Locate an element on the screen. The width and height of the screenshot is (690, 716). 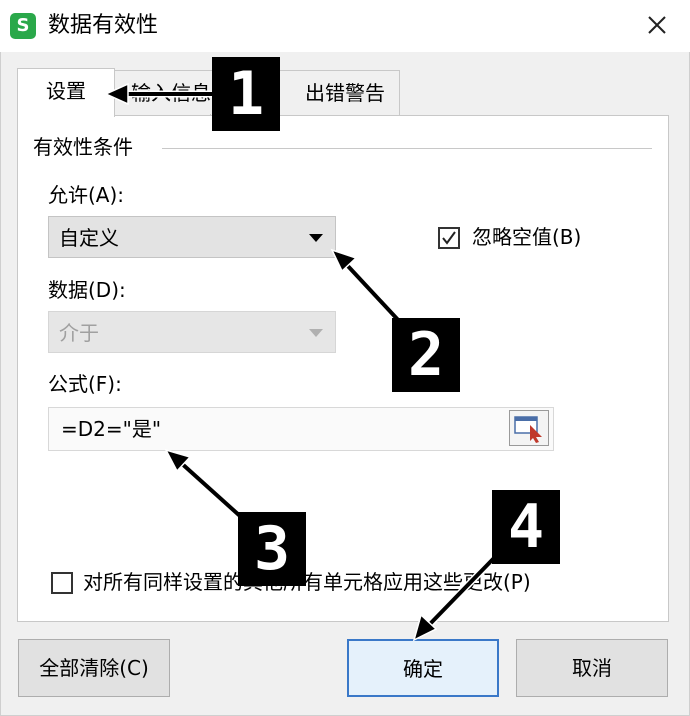
group-divider is located at coordinates (407, 148).